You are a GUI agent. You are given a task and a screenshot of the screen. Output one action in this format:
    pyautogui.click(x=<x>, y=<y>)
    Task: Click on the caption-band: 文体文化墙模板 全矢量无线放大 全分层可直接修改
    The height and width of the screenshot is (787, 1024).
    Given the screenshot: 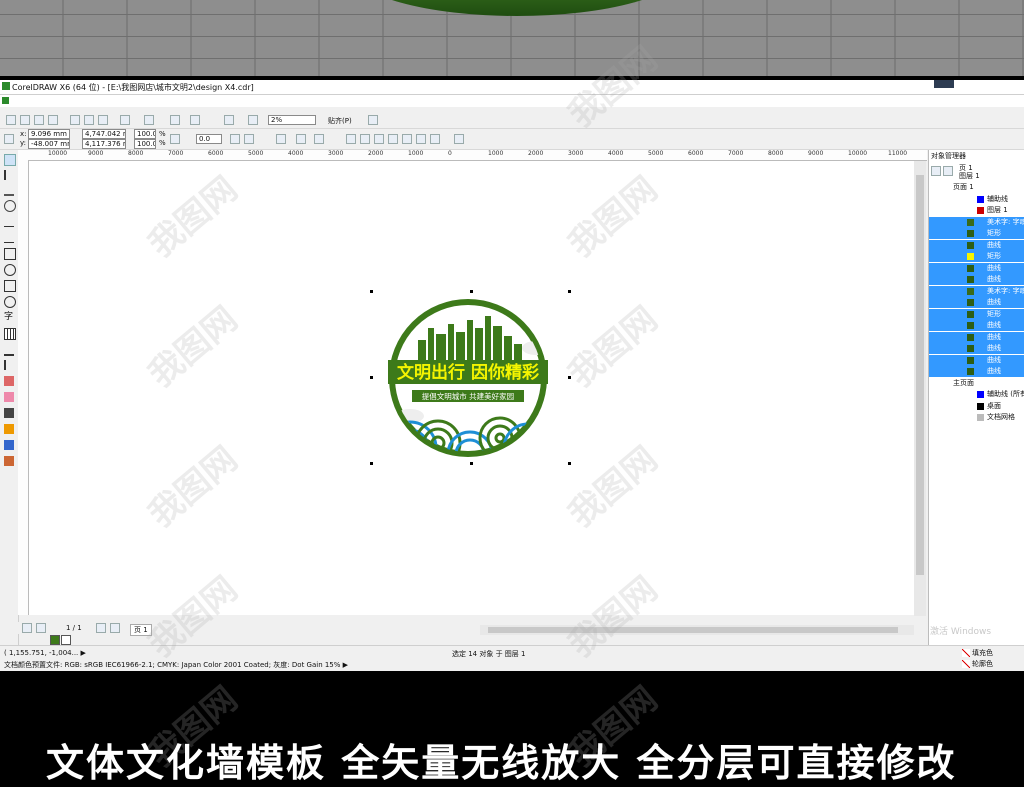 What is the action you would take?
    pyautogui.click(x=512, y=727)
    